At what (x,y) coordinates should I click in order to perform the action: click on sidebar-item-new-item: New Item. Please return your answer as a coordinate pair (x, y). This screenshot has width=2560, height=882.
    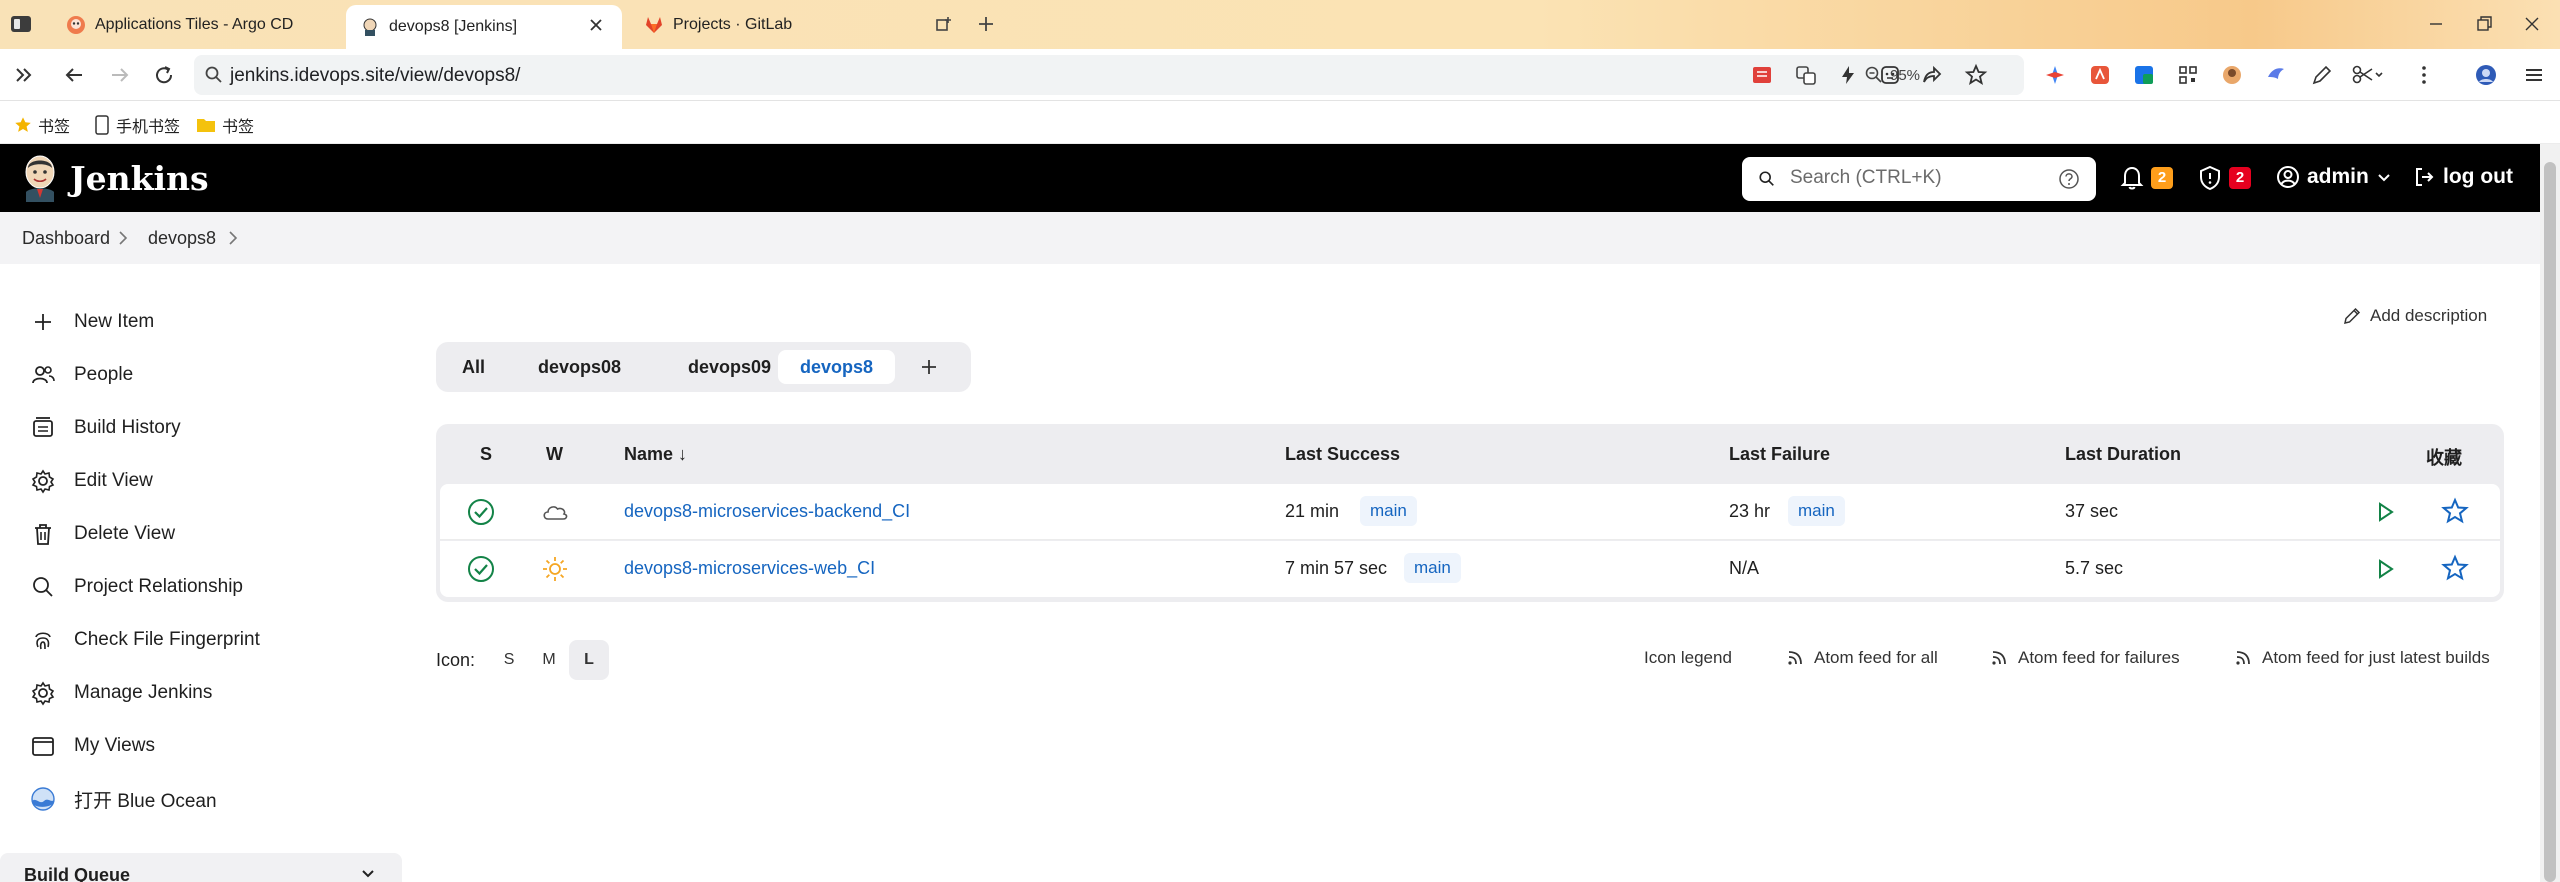
    Looking at the image, I should click on (92, 322).